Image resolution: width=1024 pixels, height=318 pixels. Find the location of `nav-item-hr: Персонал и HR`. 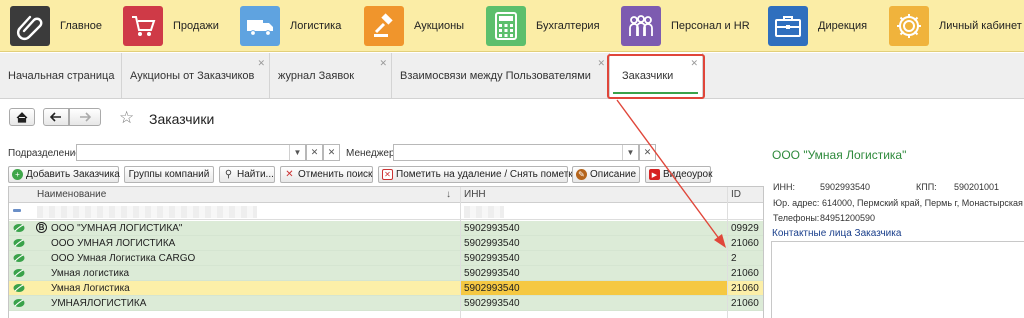

nav-item-hr: Персонал и HR is located at coordinates (685, 26).